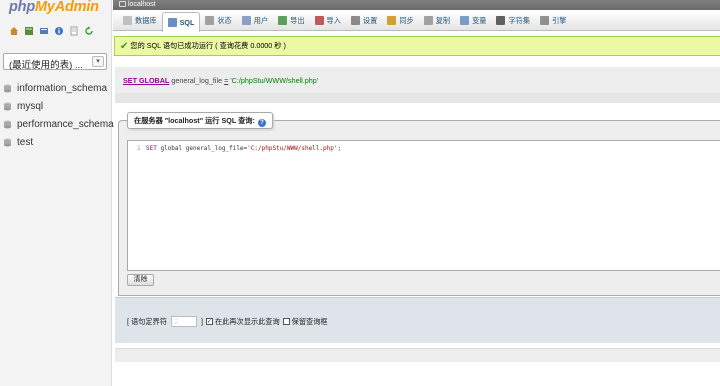  What do you see at coordinates (443, 20) in the screenshot?
I see `tab-label: 复制` at bounding box center [443, 20].